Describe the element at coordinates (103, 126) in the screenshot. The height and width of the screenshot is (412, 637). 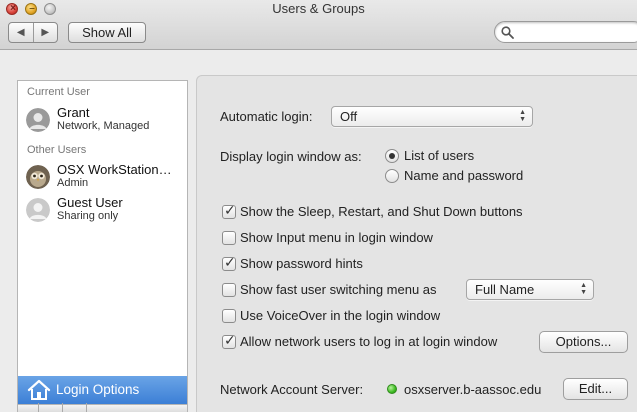
I see `user-subtitle: Network, Managed` at that location.